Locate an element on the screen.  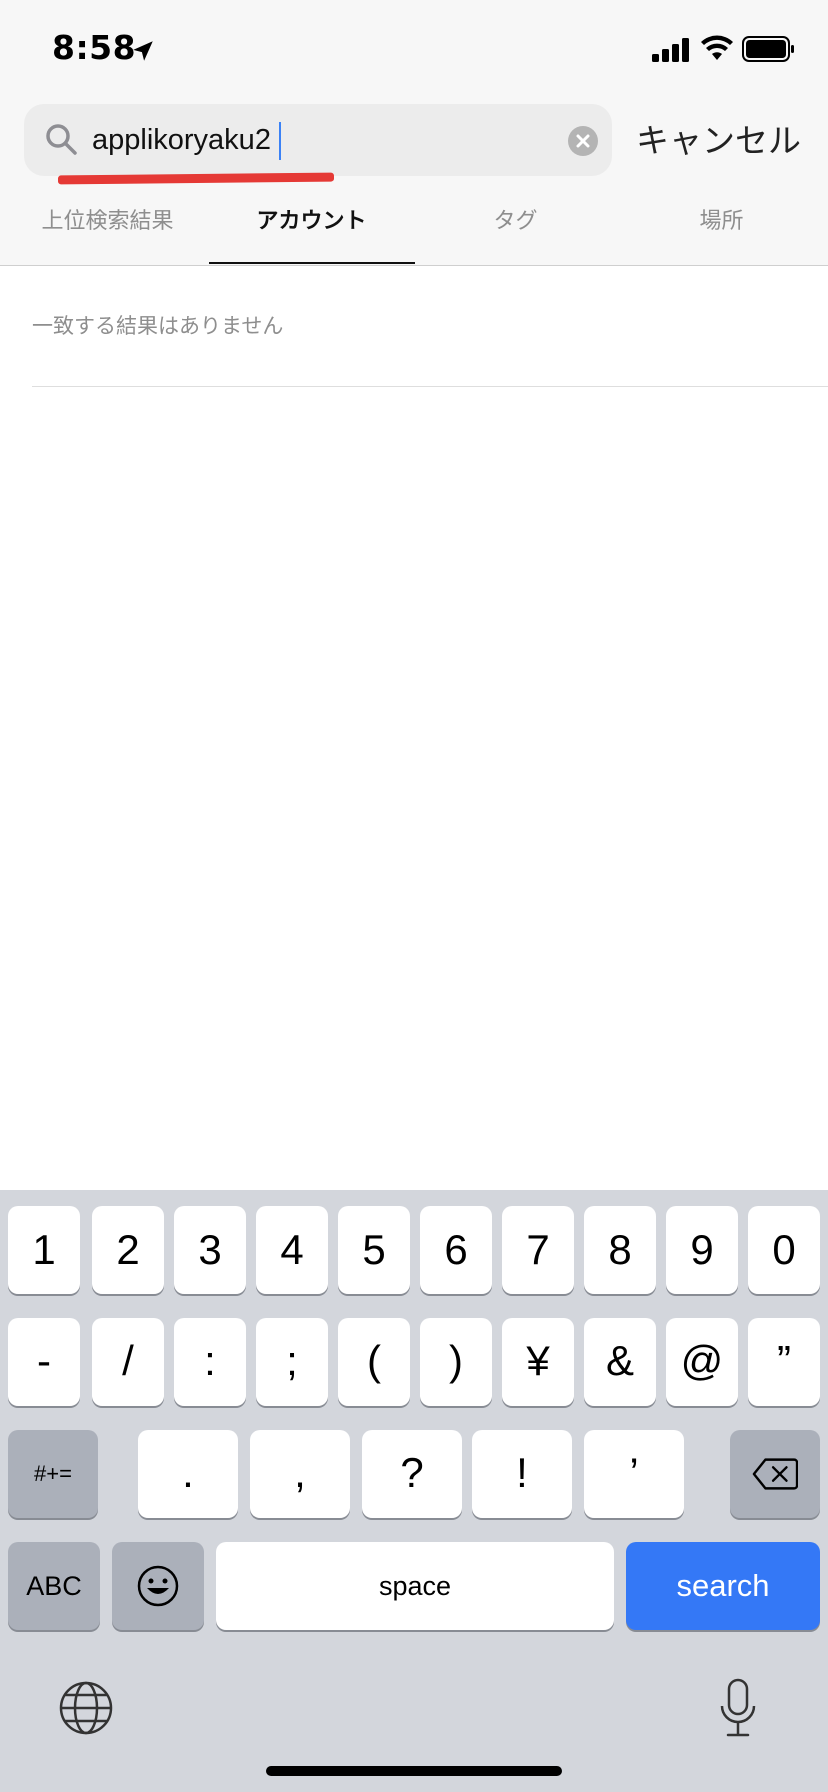
active-tab-indicator is located at coordinates (312, 263).